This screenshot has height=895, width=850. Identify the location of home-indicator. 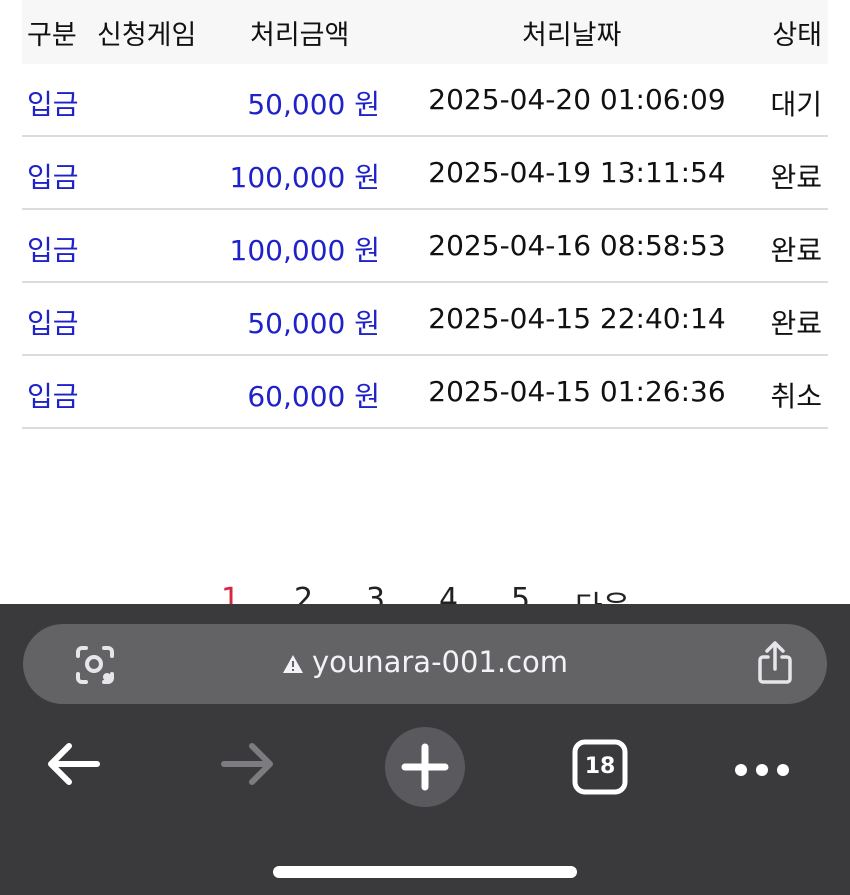
(425, 872).